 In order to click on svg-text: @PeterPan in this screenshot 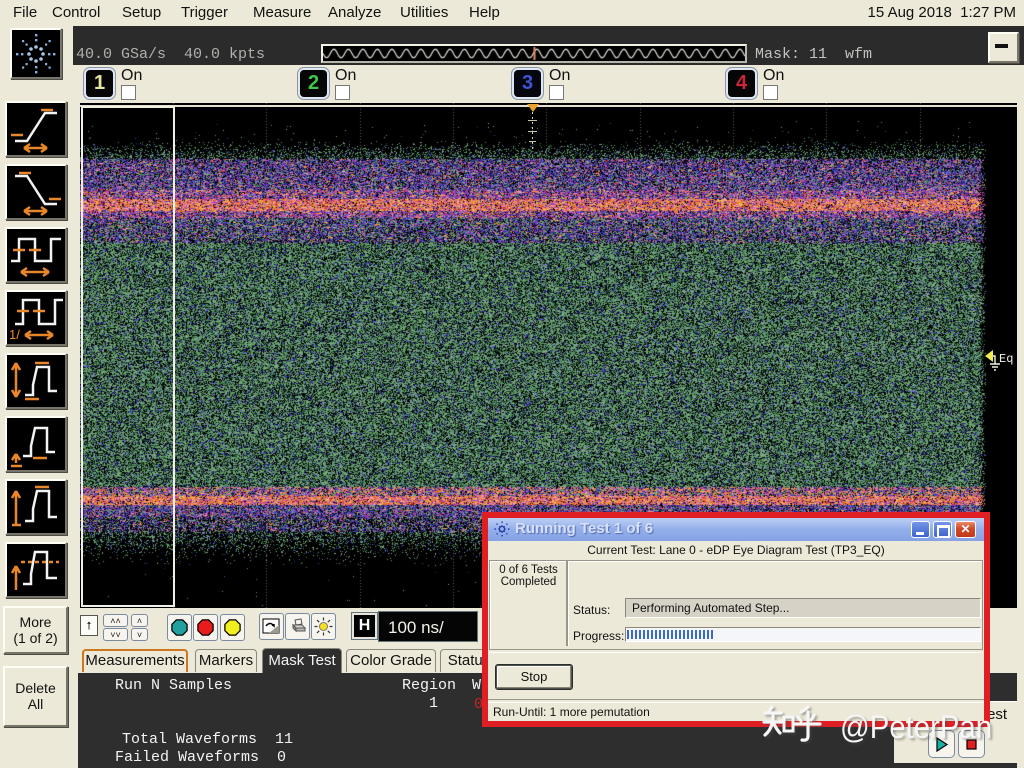, I will do `click(916, 727)`.